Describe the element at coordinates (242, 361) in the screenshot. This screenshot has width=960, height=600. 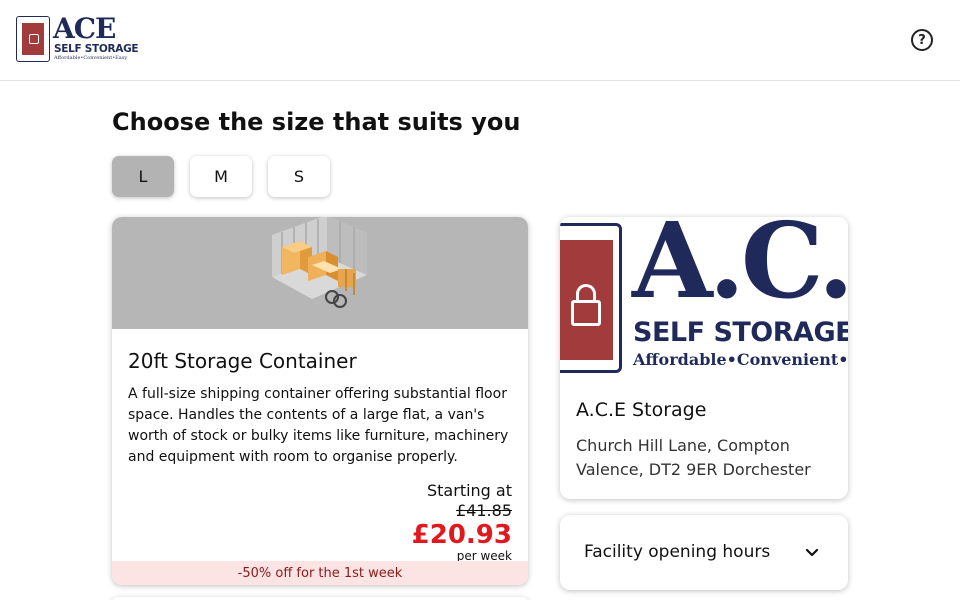
I see `unit-name: 20ft Storage Container` at that location.